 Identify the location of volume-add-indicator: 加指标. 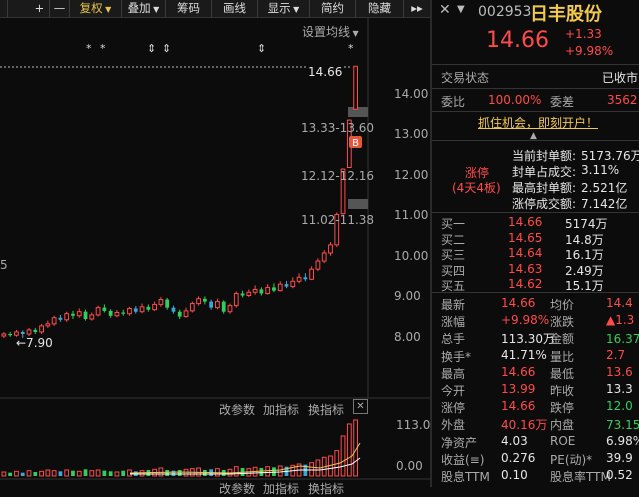
(281, 409).